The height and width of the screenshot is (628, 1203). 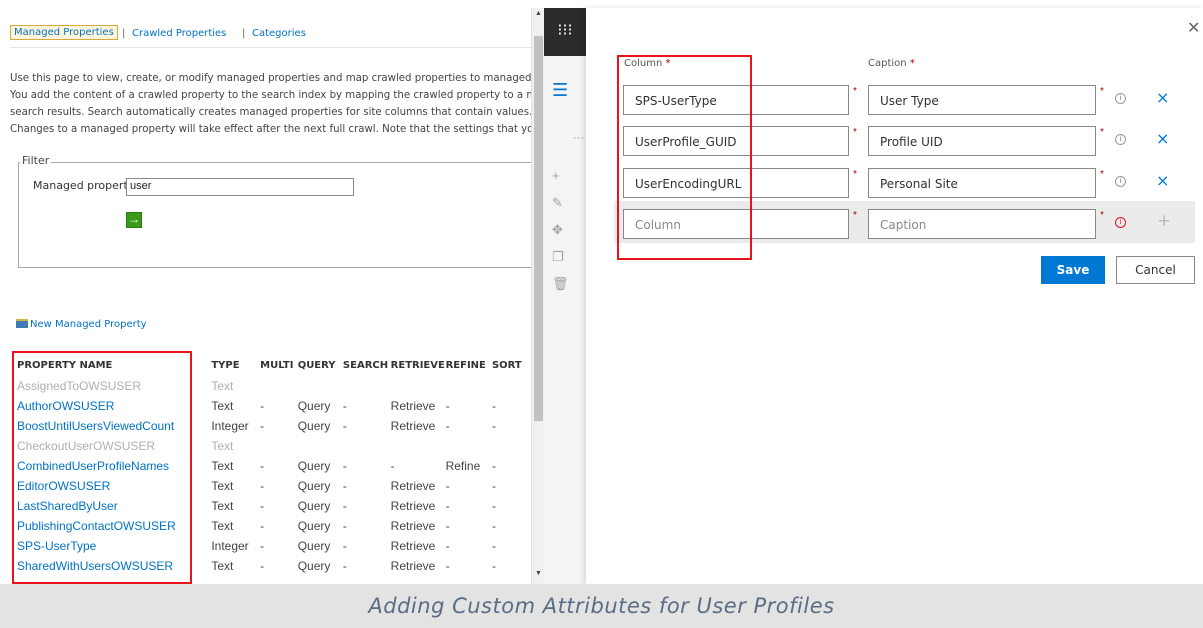 What do you see at coordinates (538, 13) in the screenshot?
I see `scroll-up-icon: ▲` at bounding box center [538, 13].